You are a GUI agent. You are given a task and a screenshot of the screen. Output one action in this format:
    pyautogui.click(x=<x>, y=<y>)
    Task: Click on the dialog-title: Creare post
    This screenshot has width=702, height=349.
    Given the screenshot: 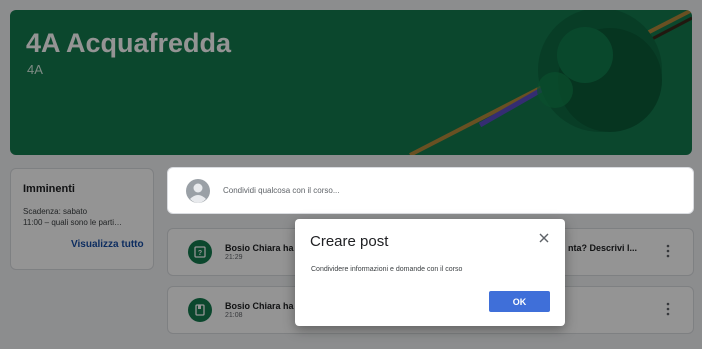 What is the action you would take?
    pyautogui.click(x=349, y=241)
    